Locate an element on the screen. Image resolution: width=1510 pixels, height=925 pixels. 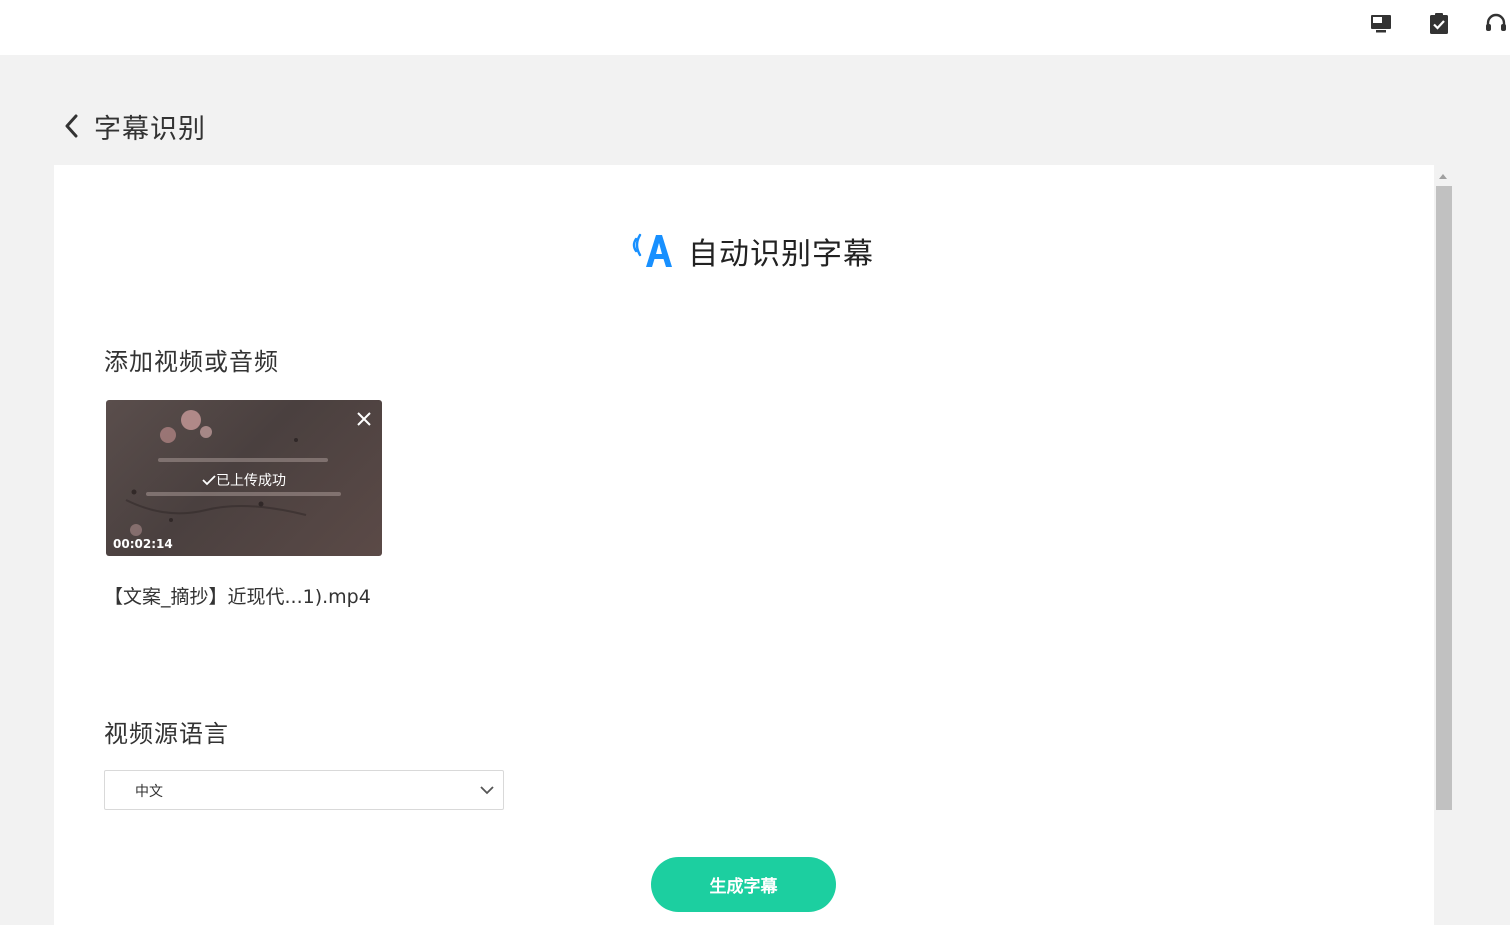
chevron-left-icon is located at coordinates (74, 126).